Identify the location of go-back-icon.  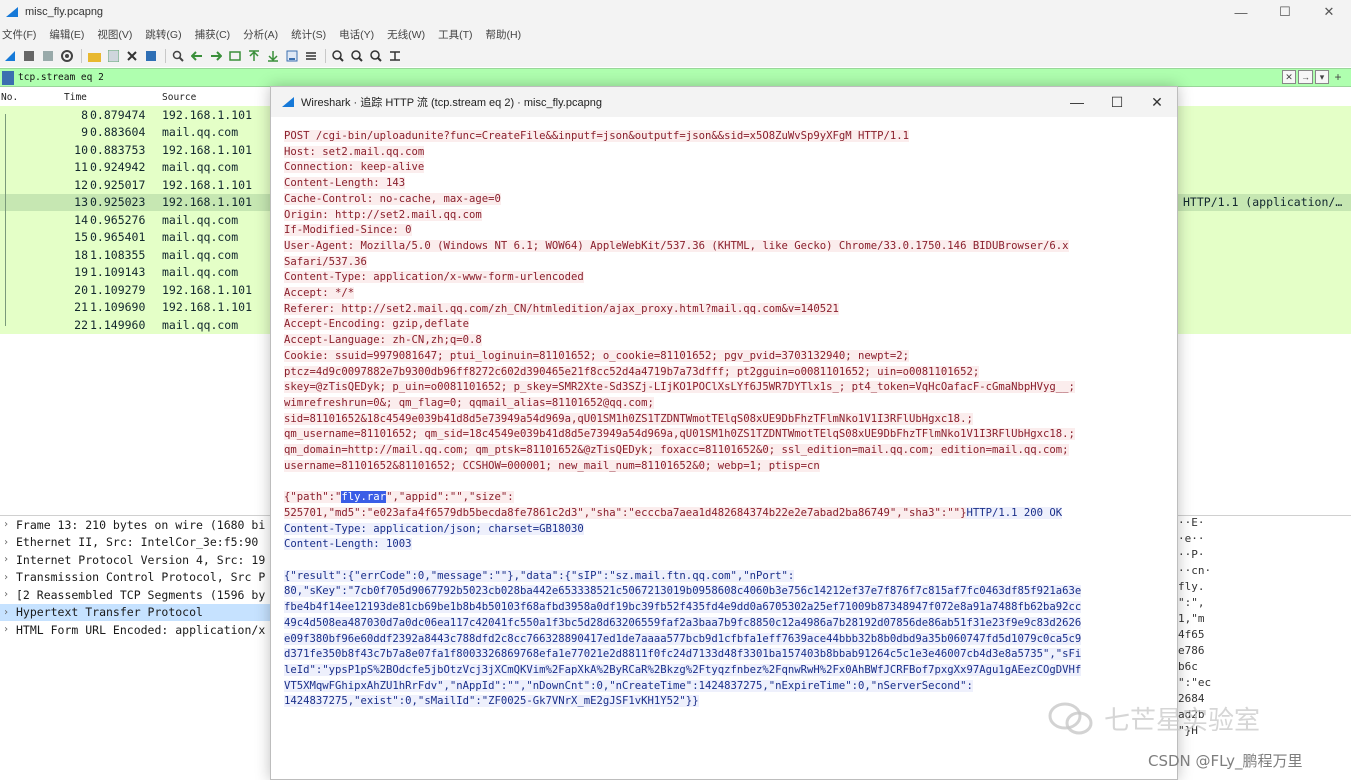
(197, 56).